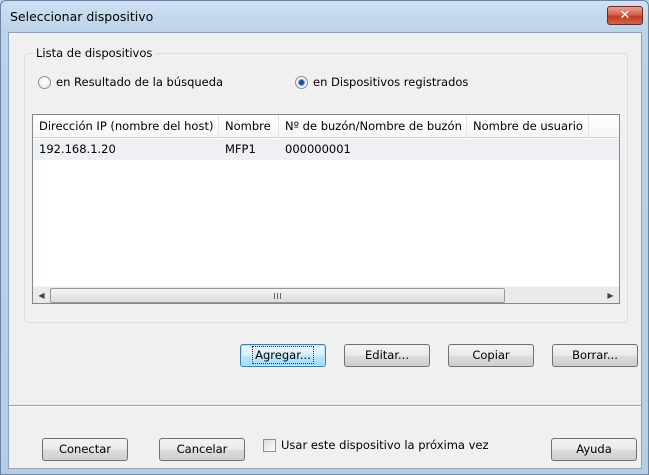 This screenshot has height=475, width=649. Describe the element at coordinates (594, 449) in the screenshot. I see `help-button: Ayuda` at that location.